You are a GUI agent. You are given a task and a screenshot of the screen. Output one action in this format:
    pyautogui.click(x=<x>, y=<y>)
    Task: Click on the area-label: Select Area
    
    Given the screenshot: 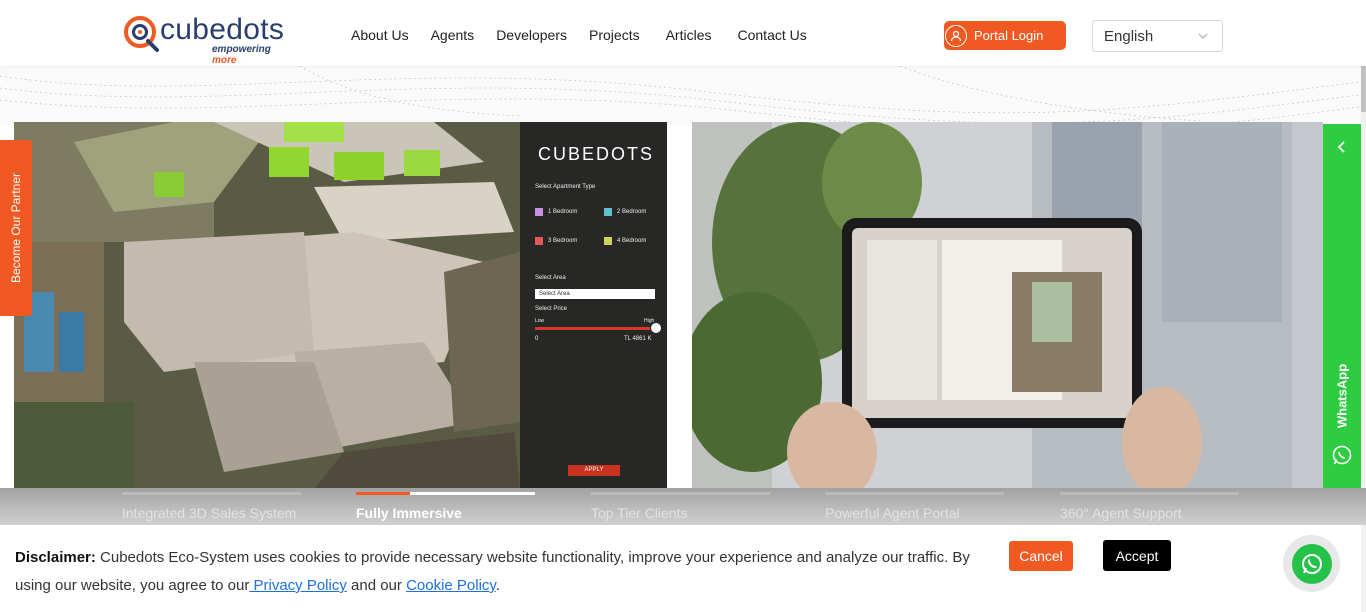 What is the action you would take?
    pyautogui.click(x=550, y=278)
    